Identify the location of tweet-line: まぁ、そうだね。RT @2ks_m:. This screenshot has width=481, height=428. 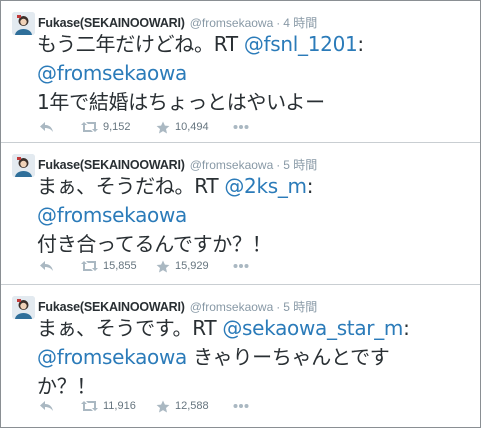
(257, 186).